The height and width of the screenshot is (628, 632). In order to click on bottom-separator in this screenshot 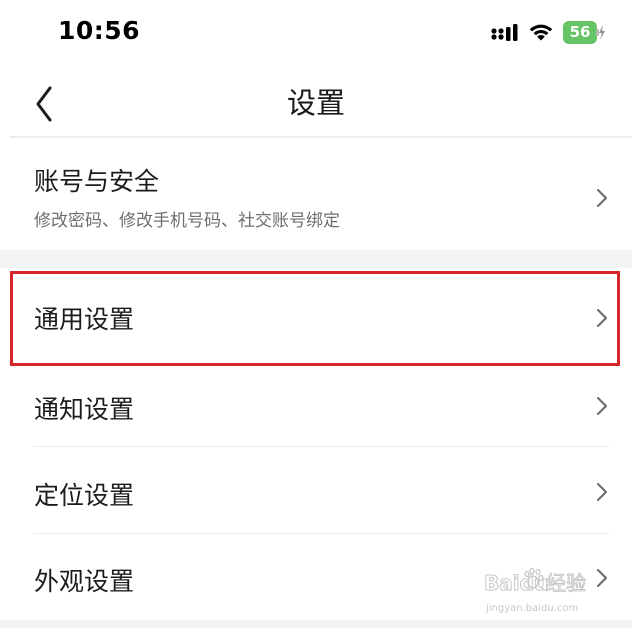, I will do `click(316, 624)`.